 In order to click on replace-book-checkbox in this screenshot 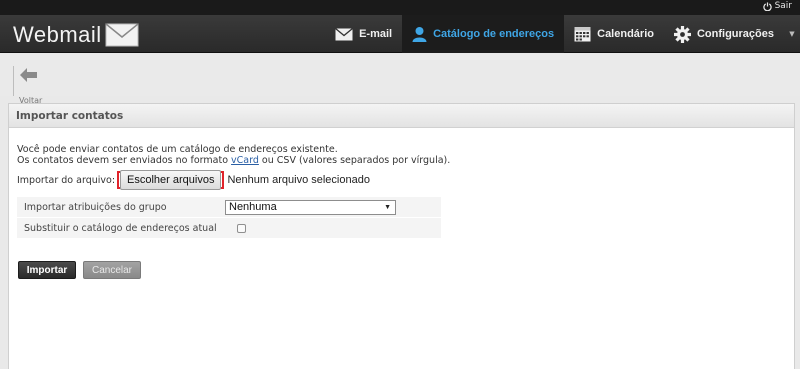, I will do `click(241, 228)`.